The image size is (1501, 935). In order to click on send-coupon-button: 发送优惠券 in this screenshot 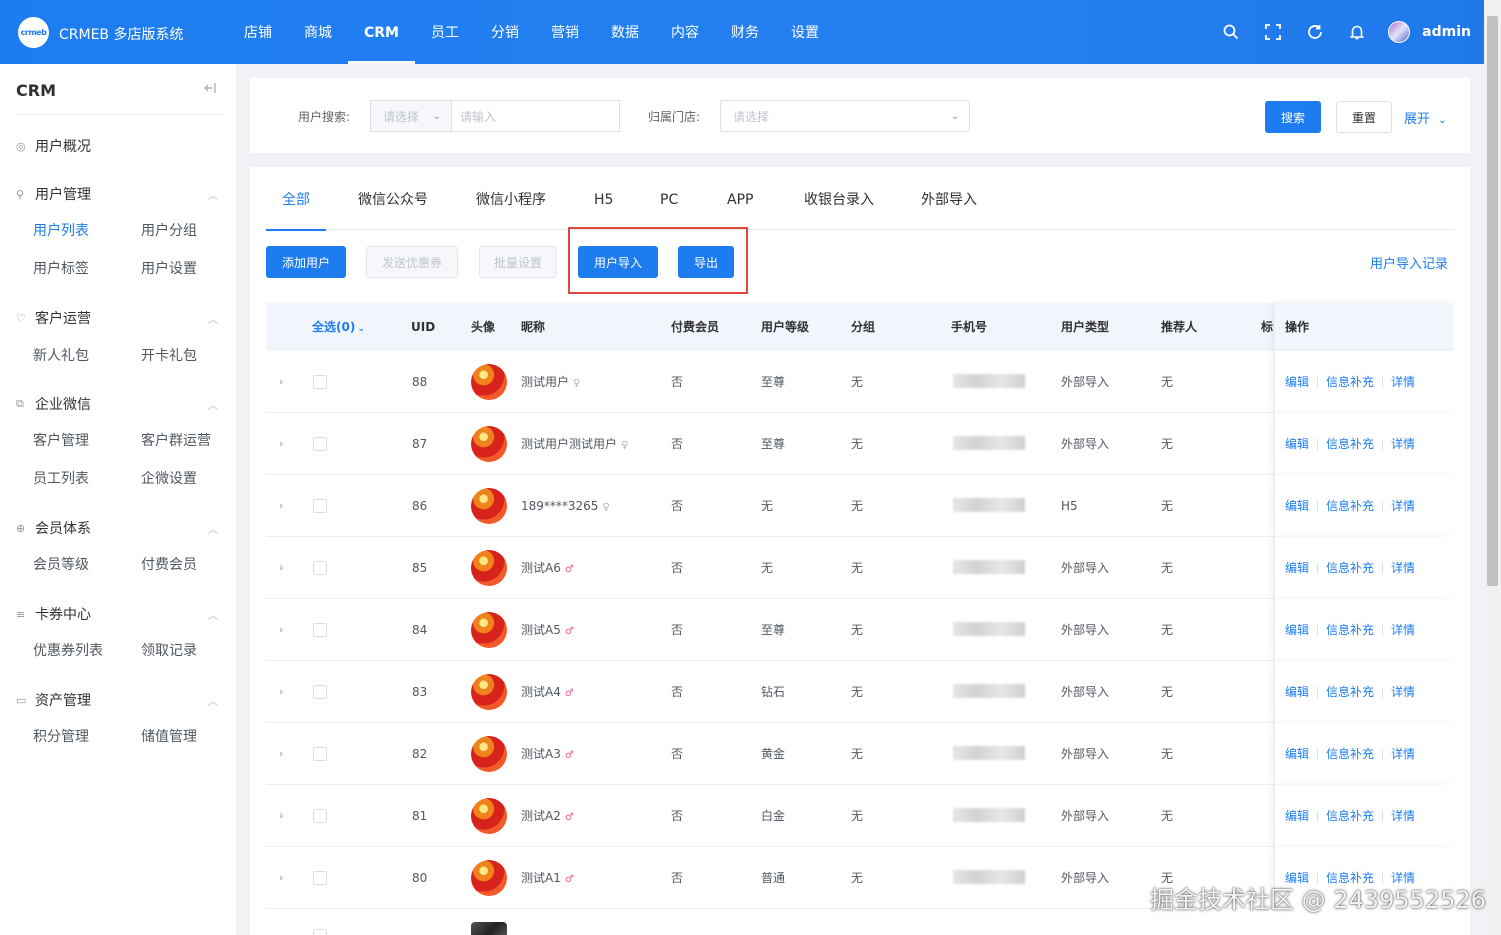, I will do `click(412, 262)`.